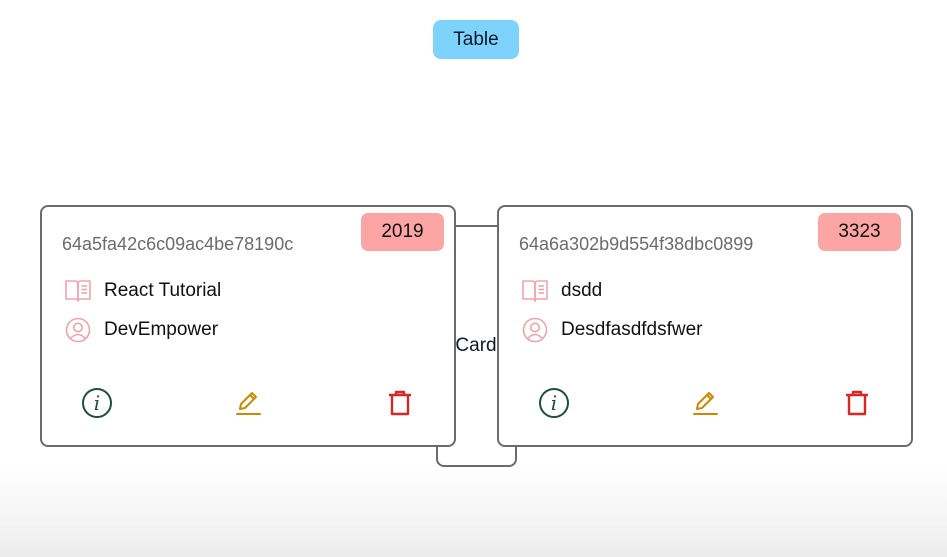  Describe the element at coordinates (632, 329) in the screenshot. I see `book-author: Desdfasdfdsfwer` at that location.